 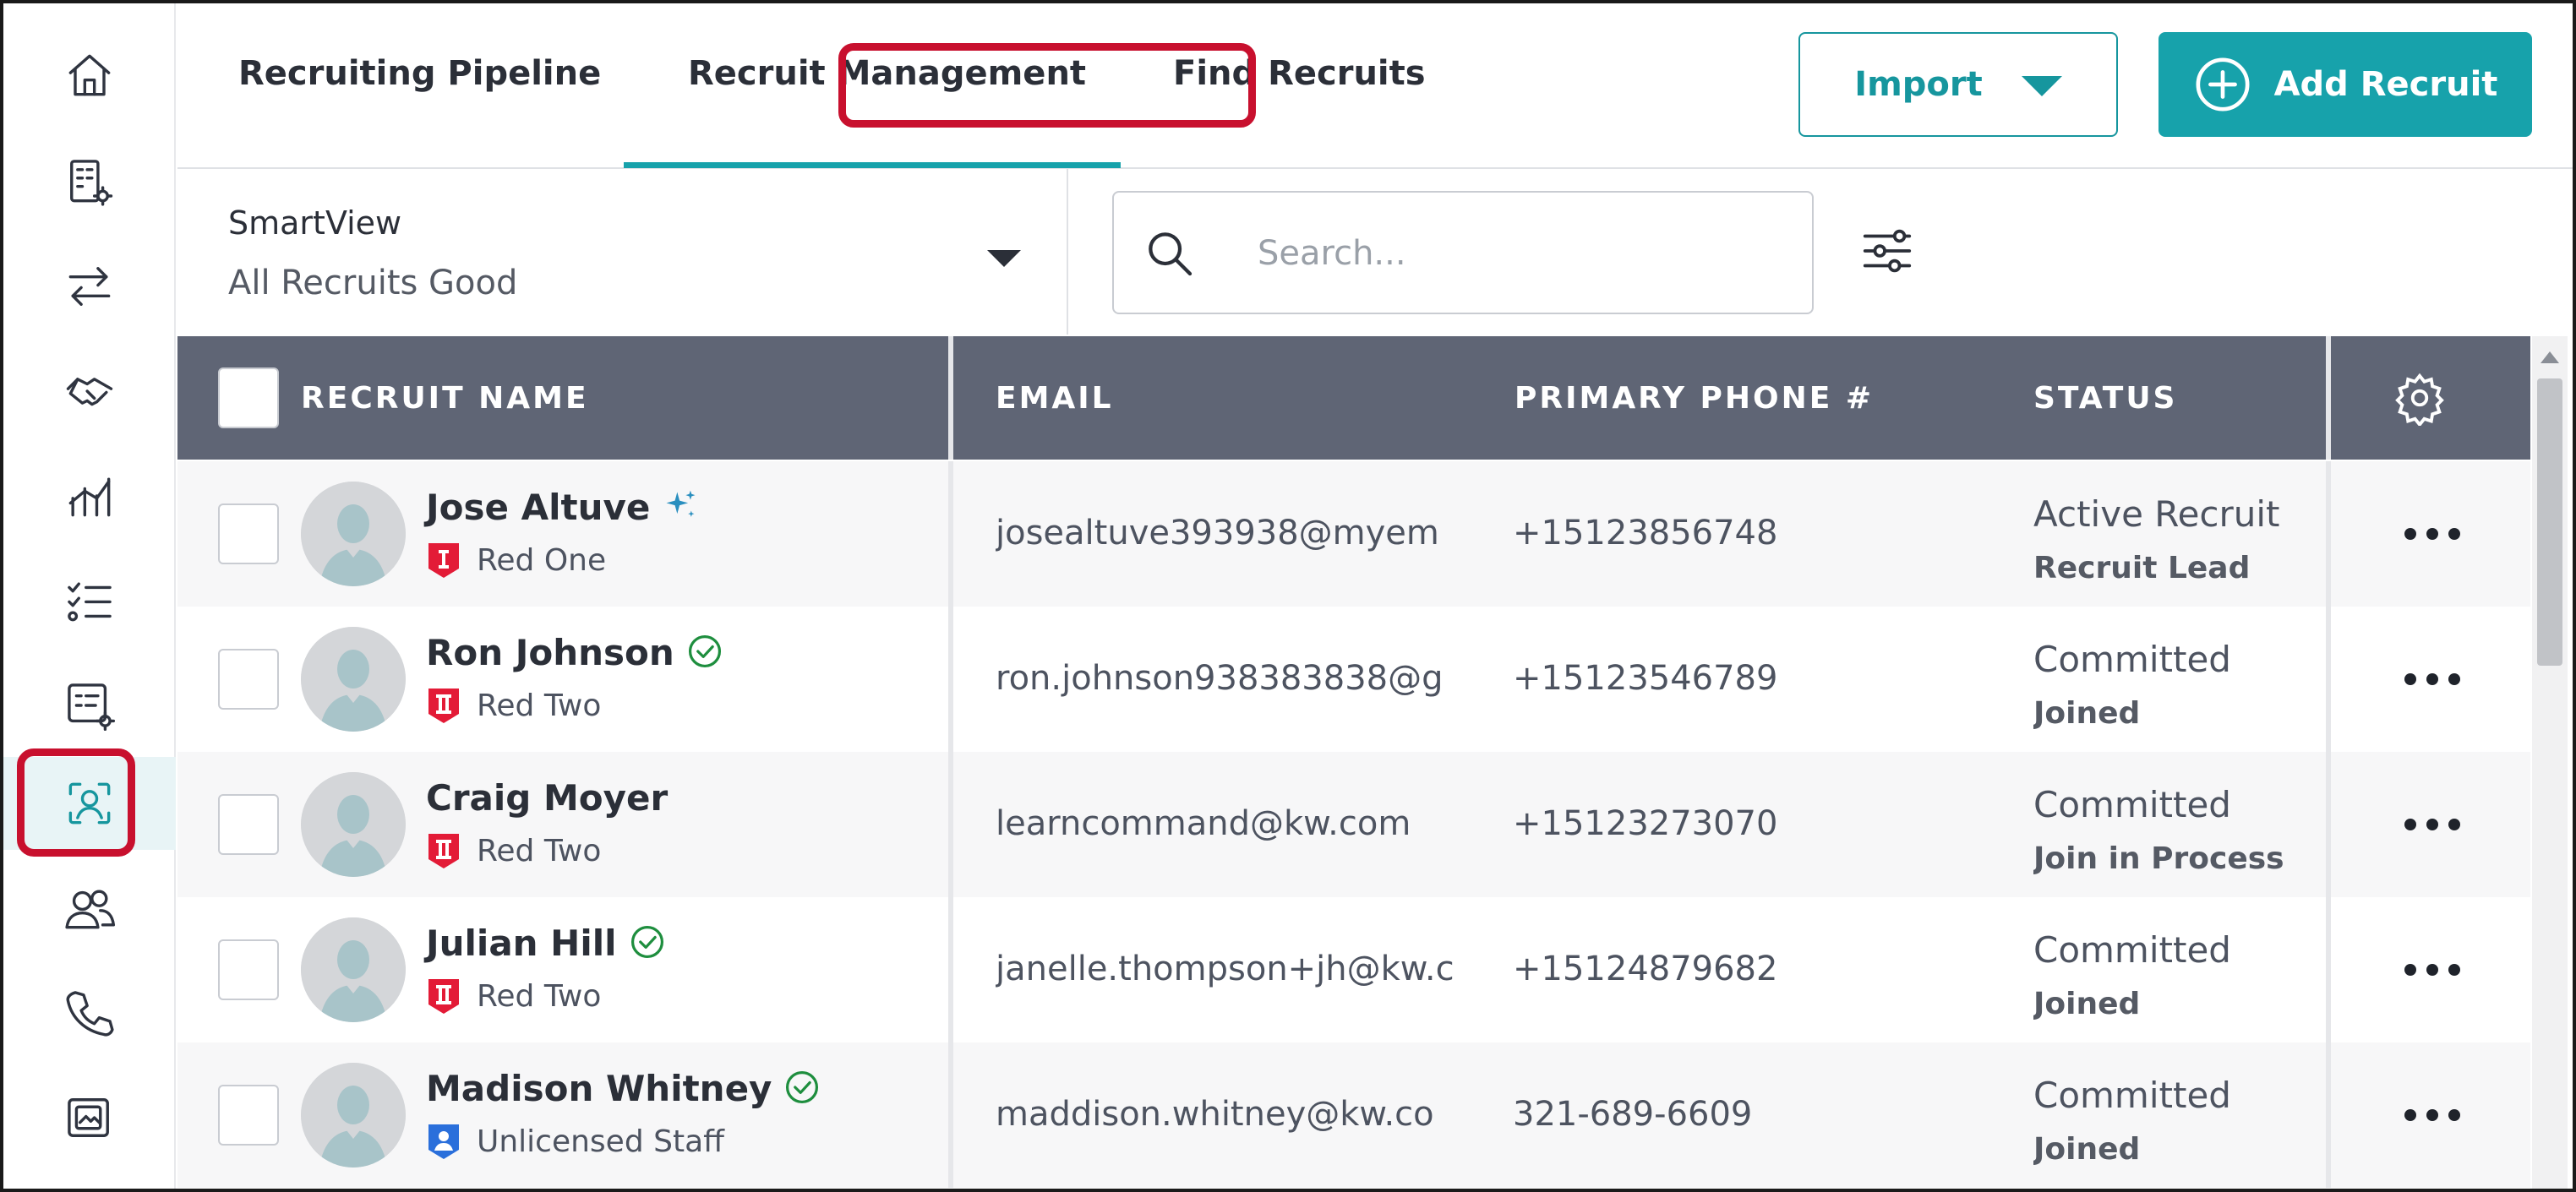 I want to click on smartview-dropdown: SmartView All Recruits Good, so click(x=622, y=252).